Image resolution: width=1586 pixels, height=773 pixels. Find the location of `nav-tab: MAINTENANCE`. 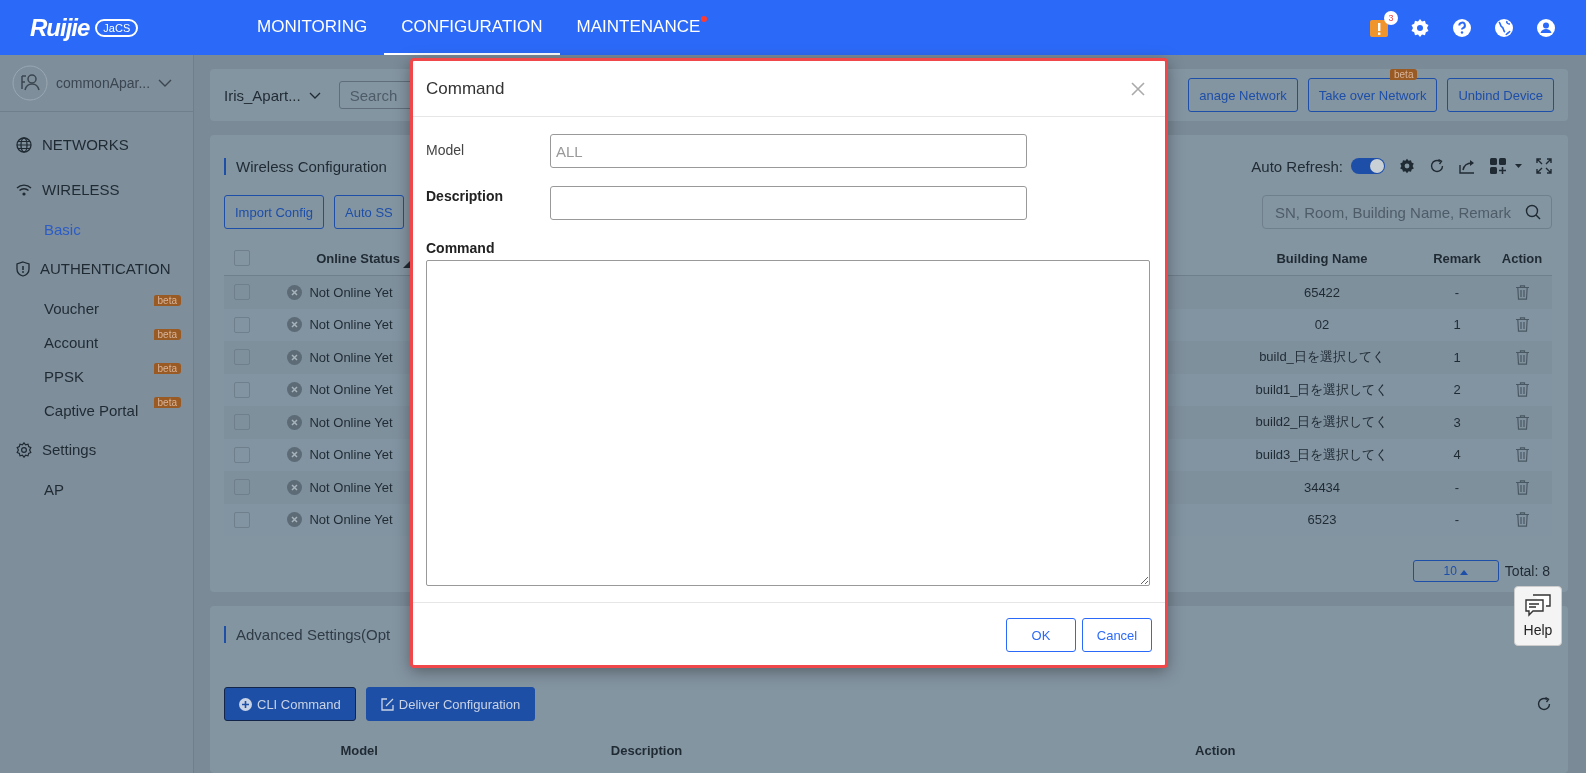

nav-tab: MAINTENANCE is located at coordinates (638, 27).